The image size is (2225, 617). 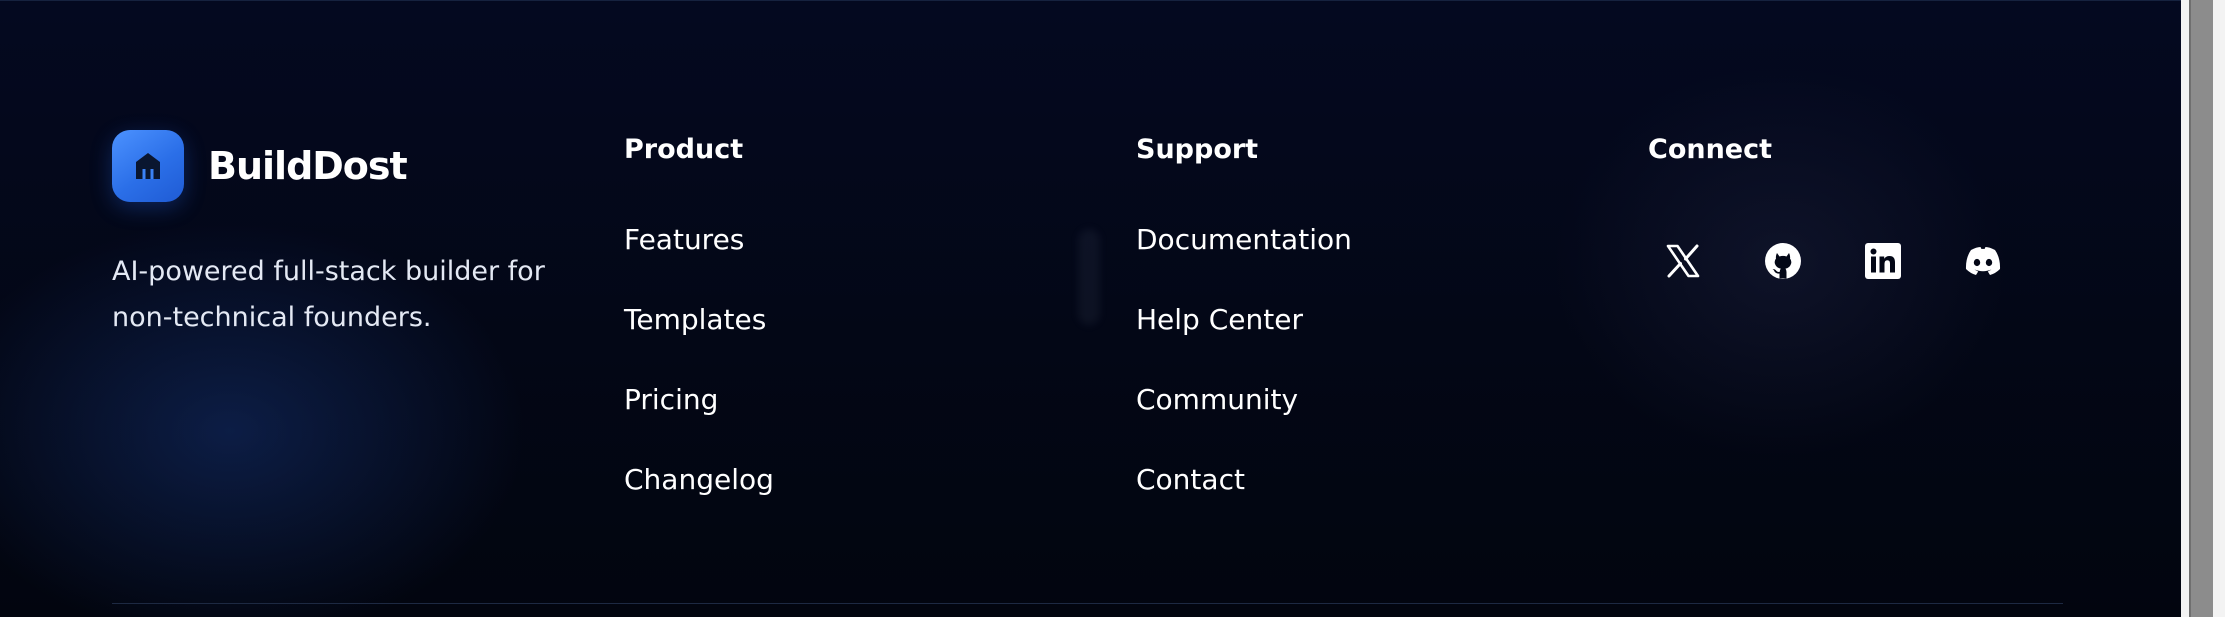 I want to click on scrollbar, so click(x=2203, y=308).